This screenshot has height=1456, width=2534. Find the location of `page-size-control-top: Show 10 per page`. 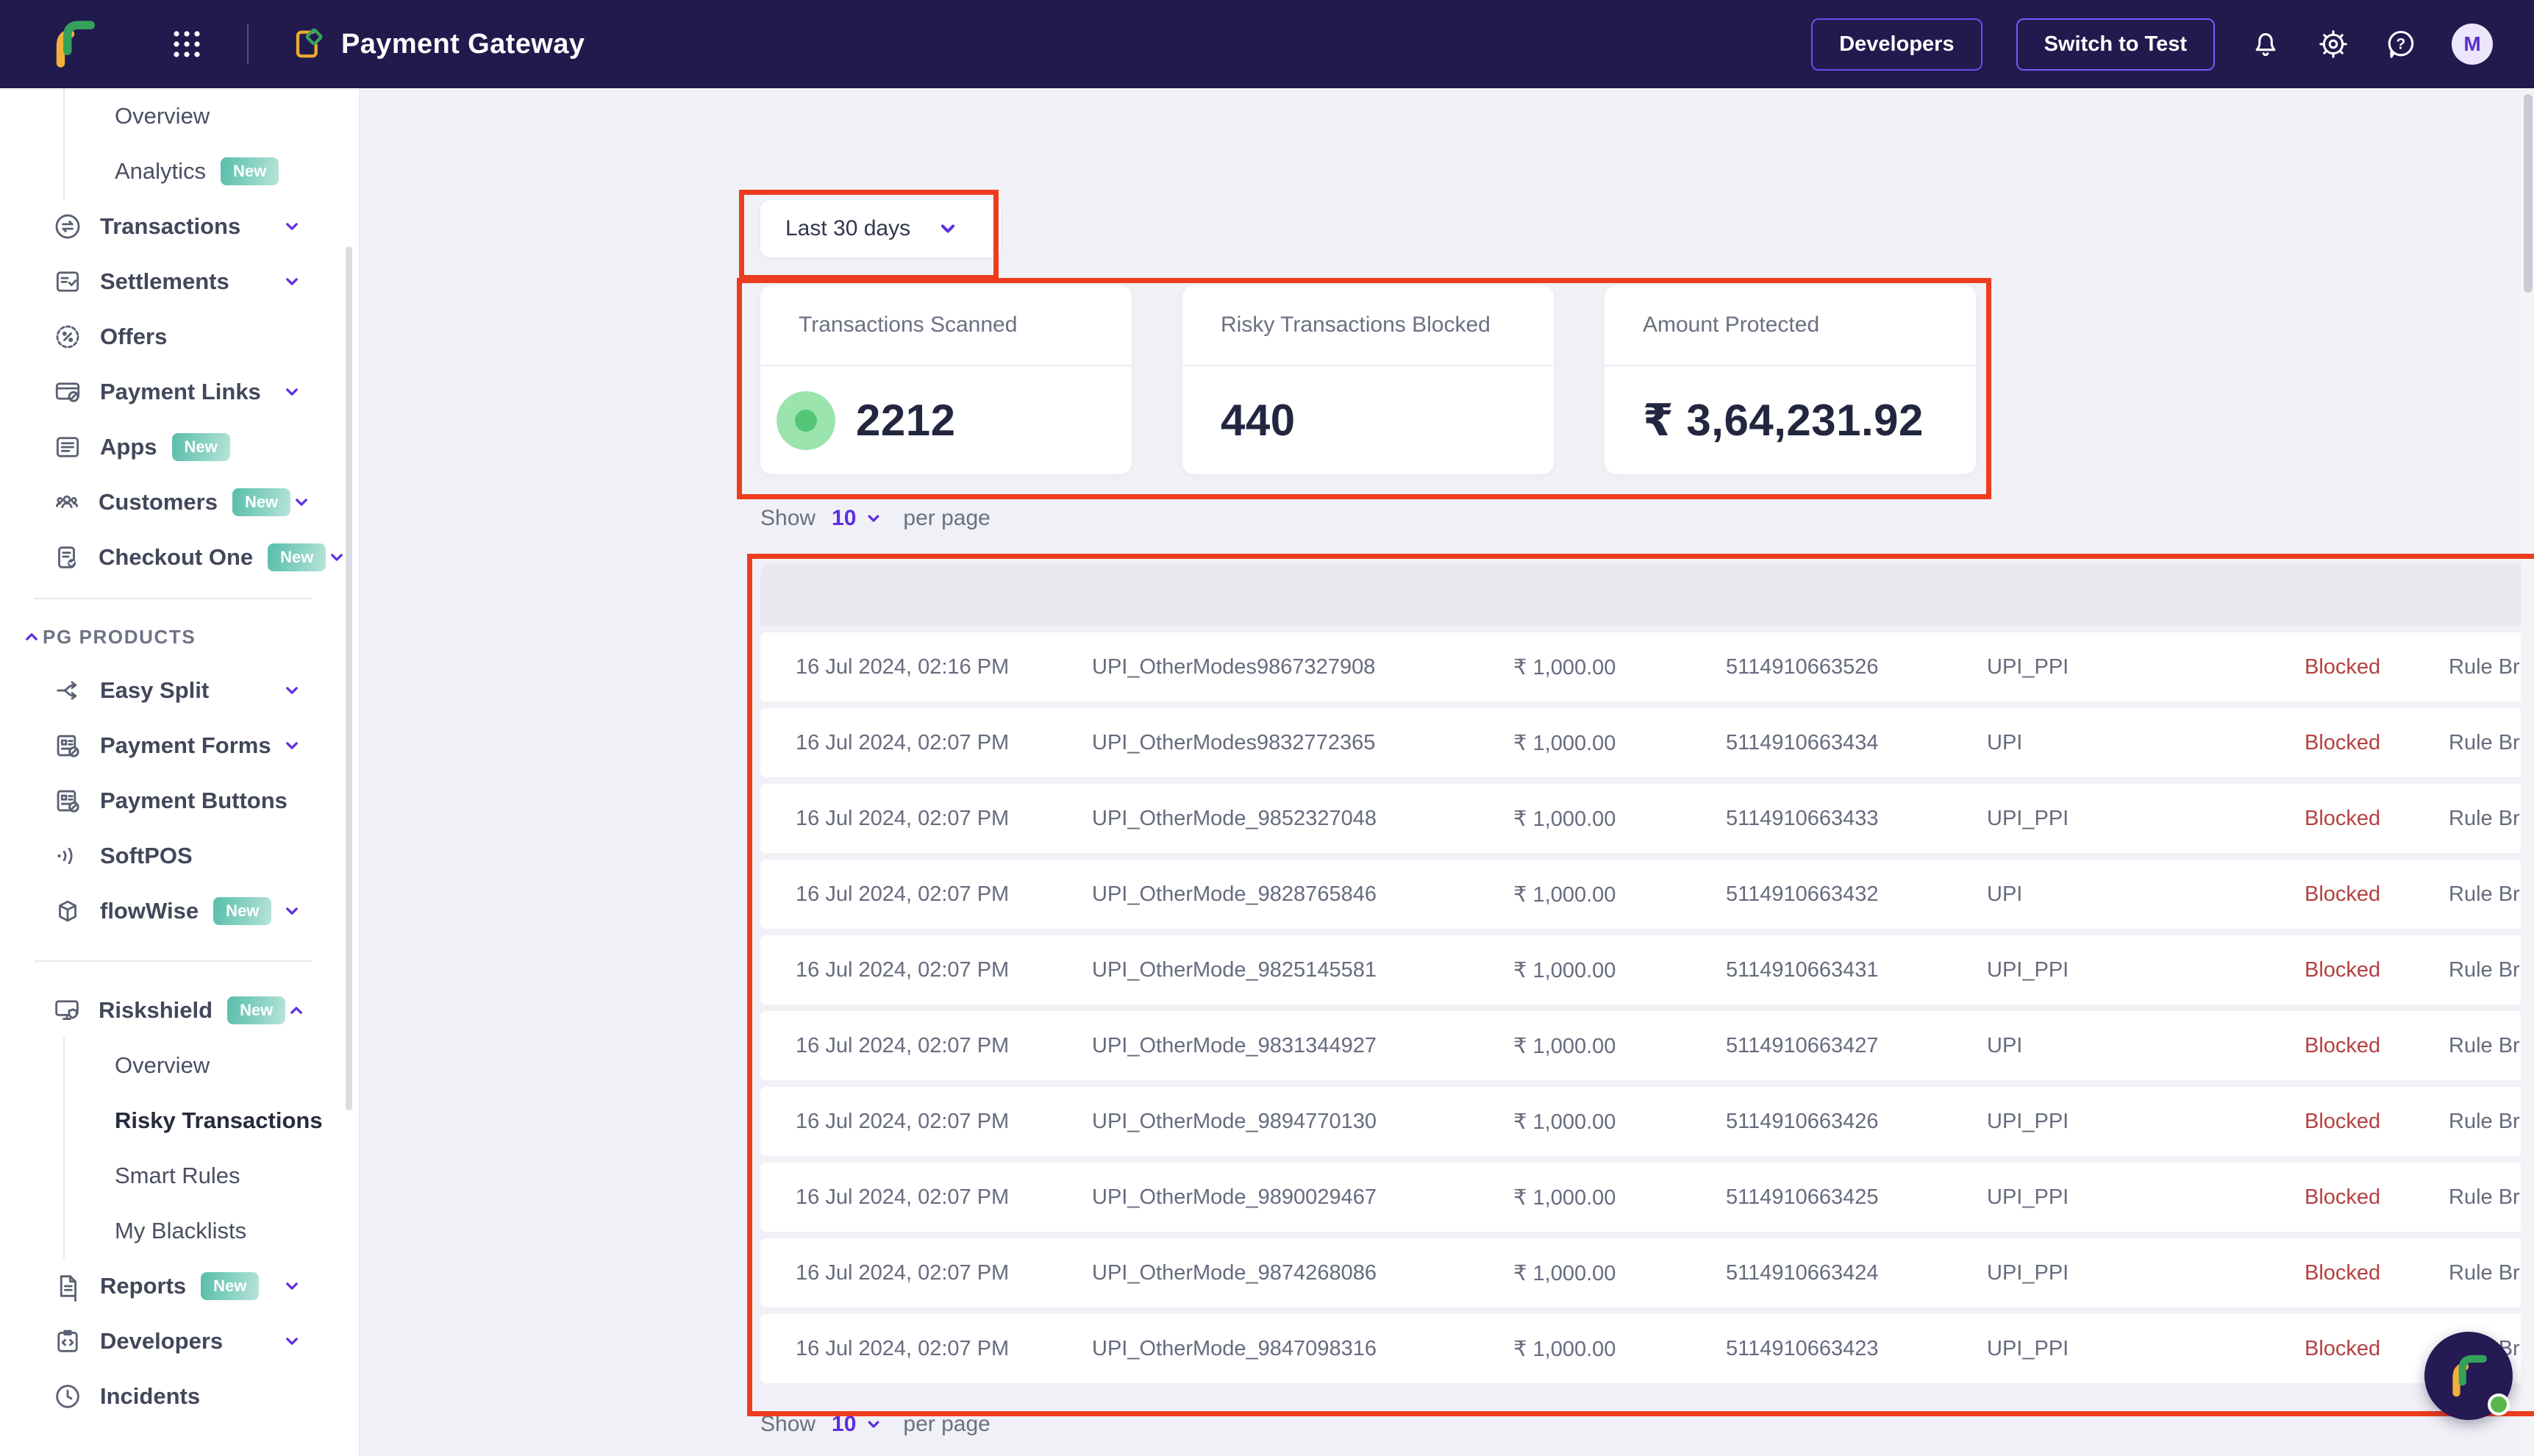

page-size-control-top: Show 10 per page is located at coordinates (875, 518).